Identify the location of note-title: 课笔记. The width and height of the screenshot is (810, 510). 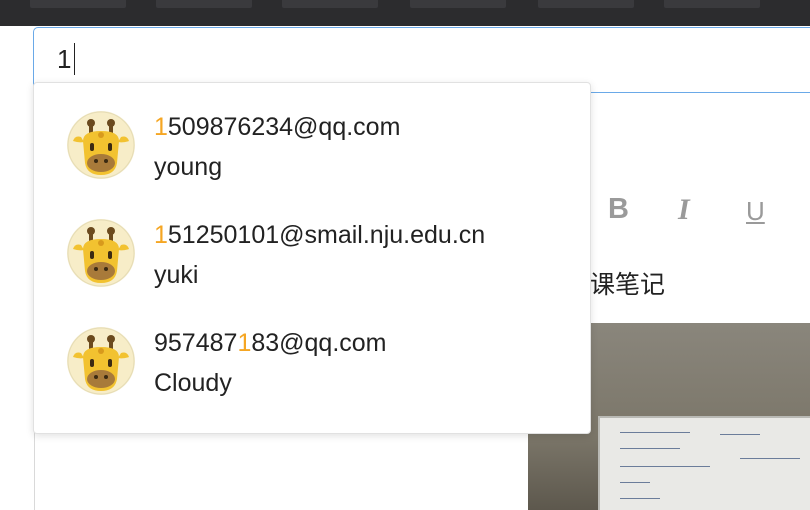
(628, 284).